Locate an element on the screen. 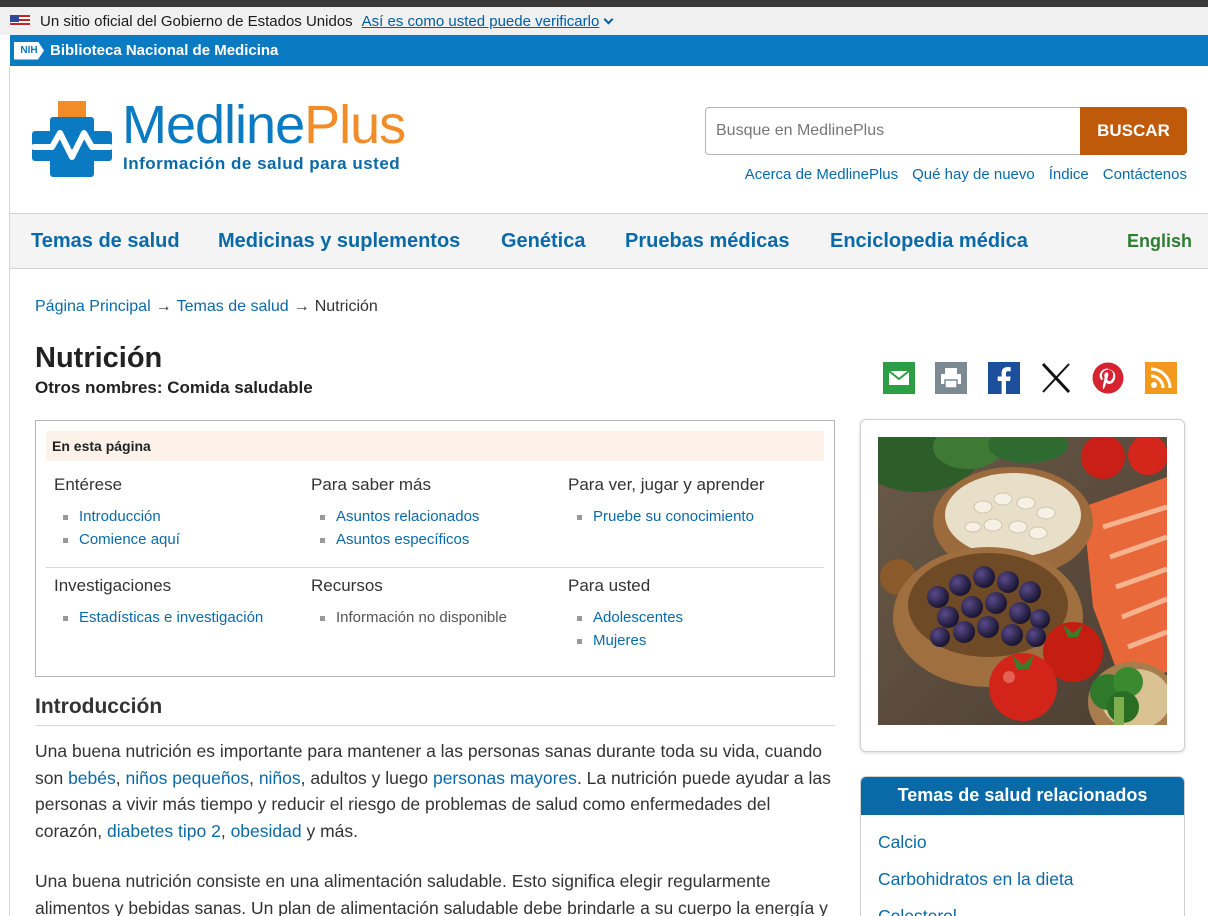 This screenshot has height=916, width=1208. related-topic-item: Colesterol is located at coordinates (1031, 911).